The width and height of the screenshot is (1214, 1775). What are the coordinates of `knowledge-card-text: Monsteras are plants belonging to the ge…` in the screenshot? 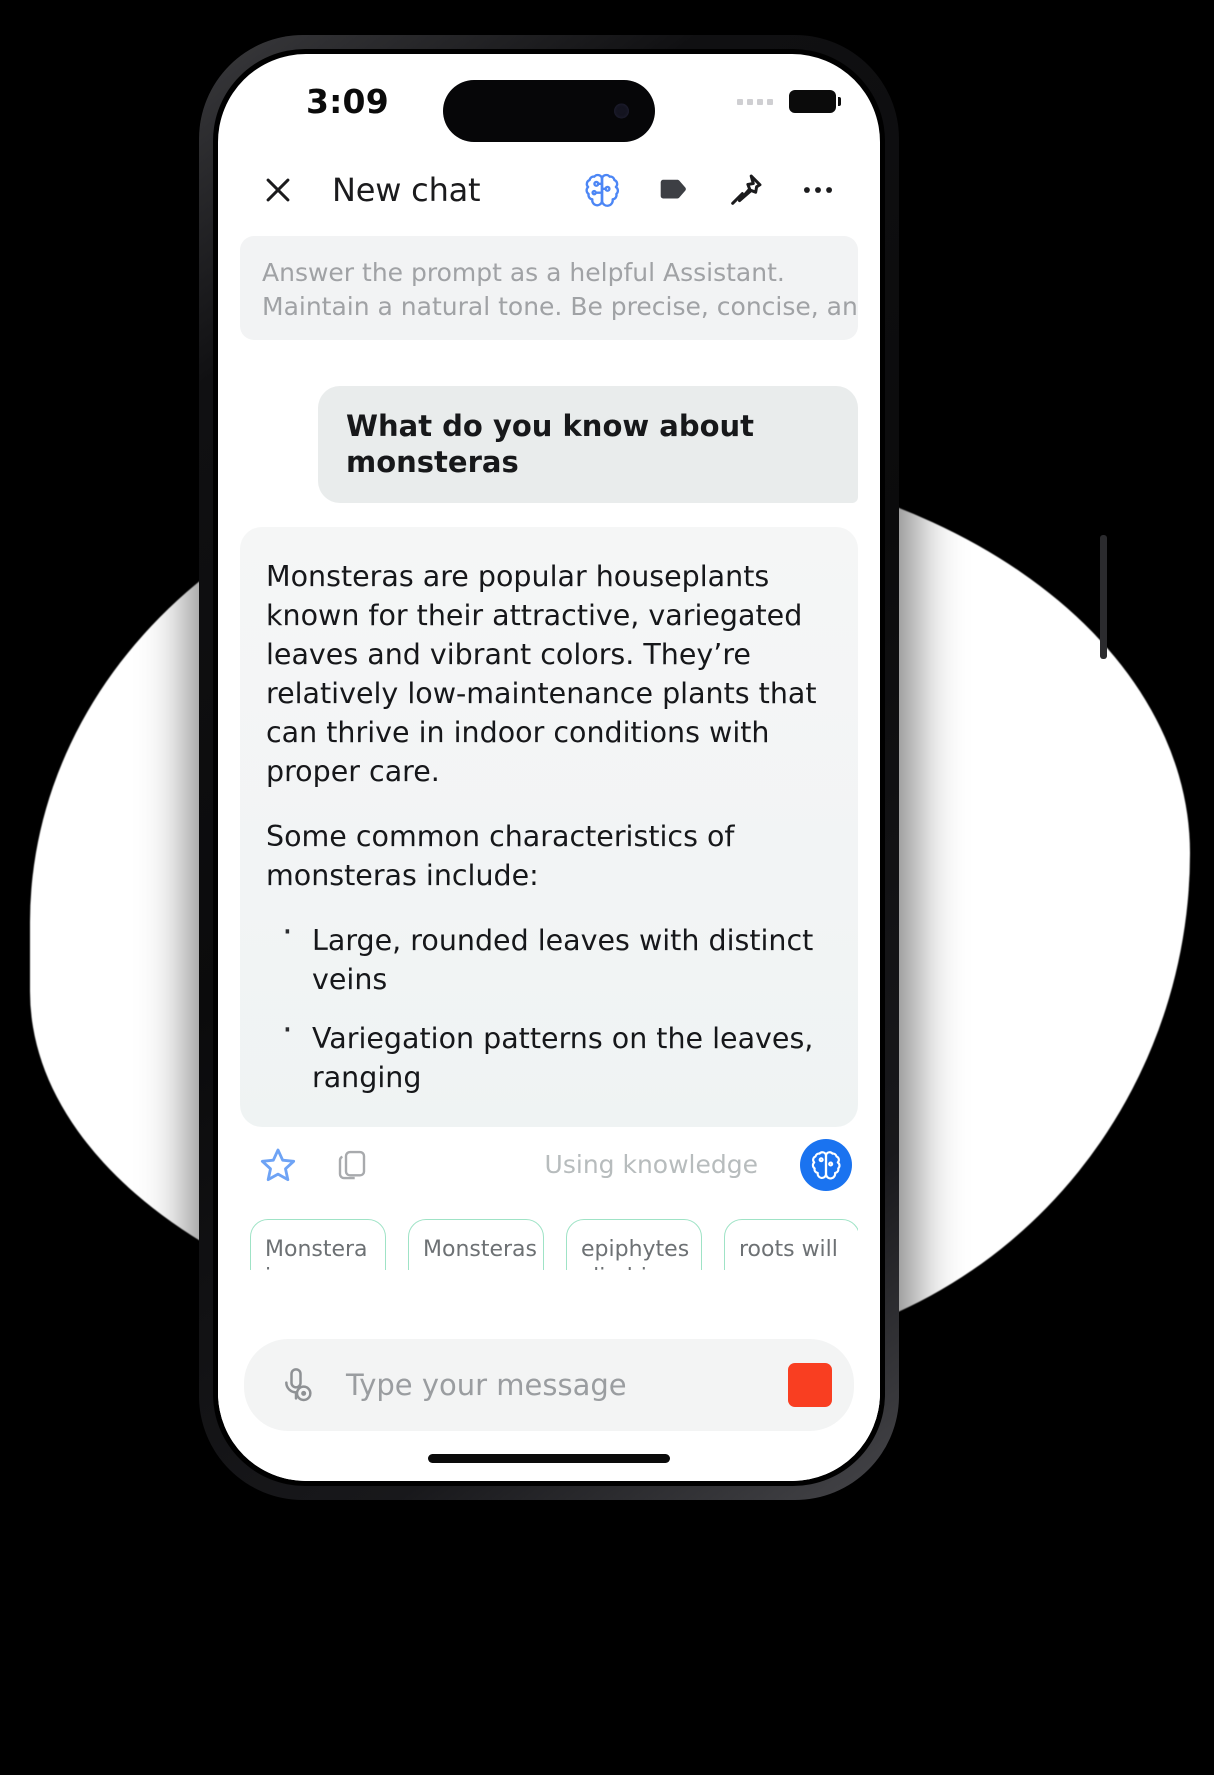 It's located at (480, 1253).